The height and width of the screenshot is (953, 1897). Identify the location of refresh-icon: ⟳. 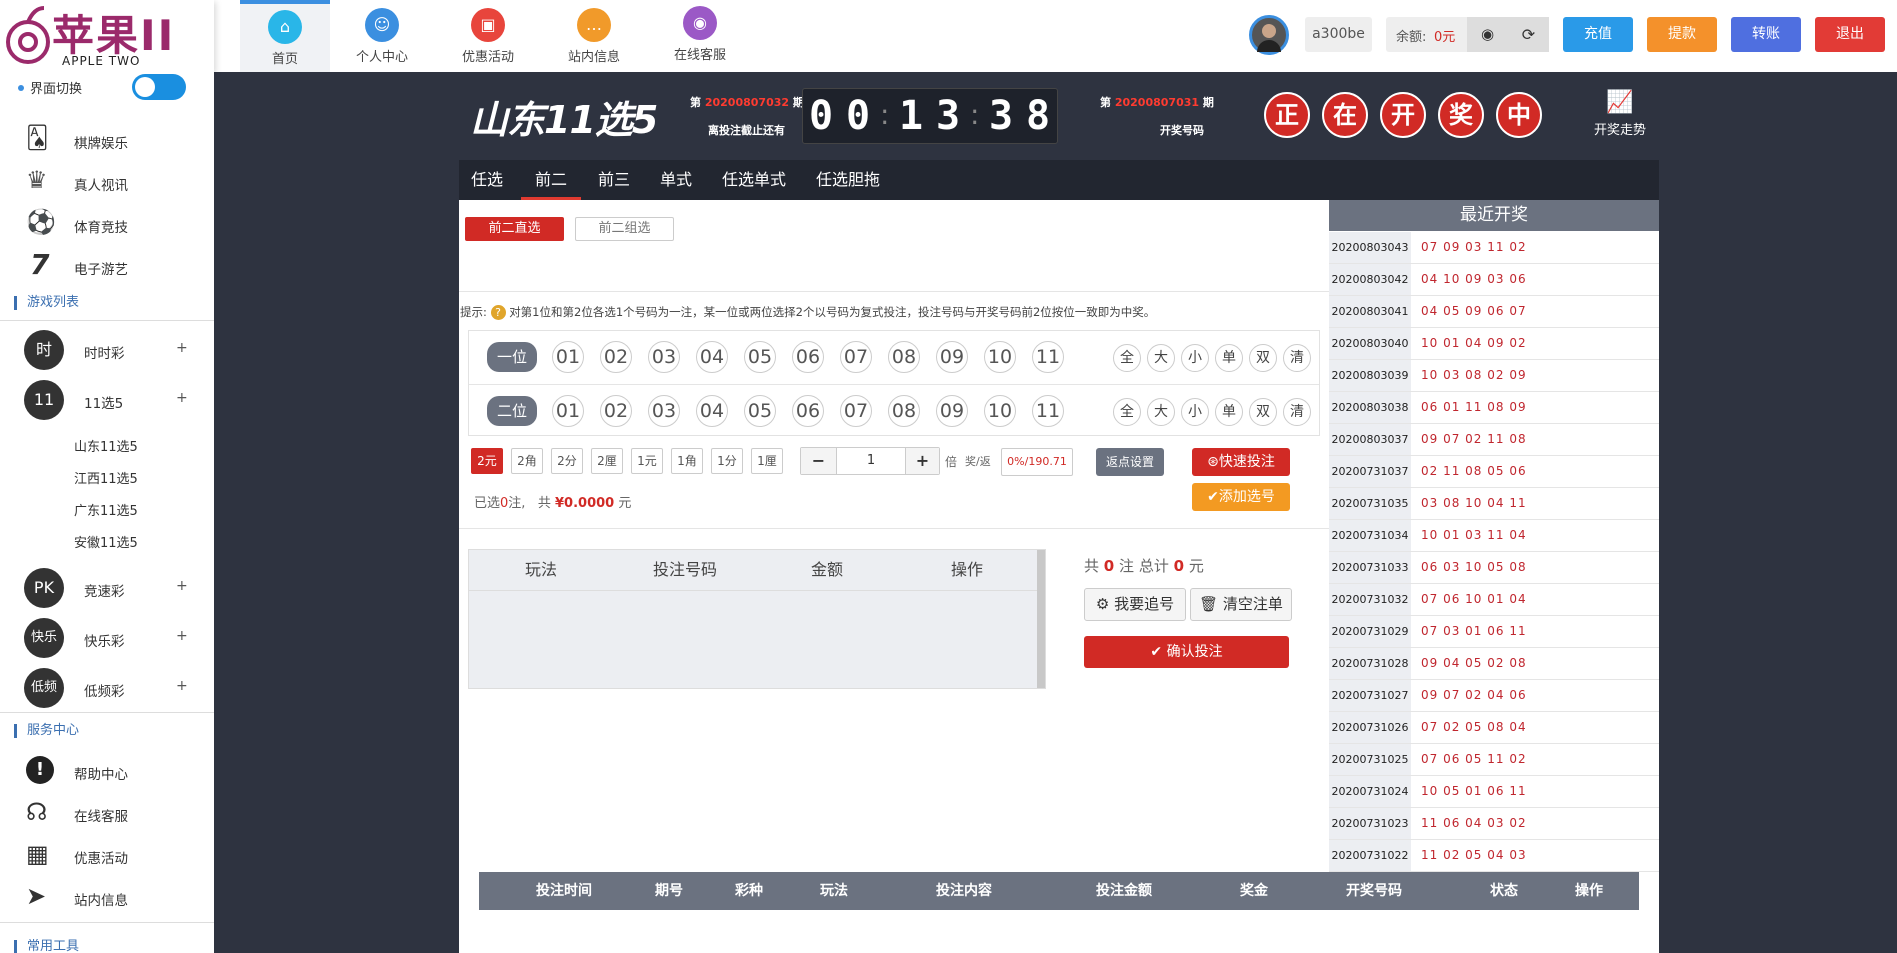
(1528, 34).